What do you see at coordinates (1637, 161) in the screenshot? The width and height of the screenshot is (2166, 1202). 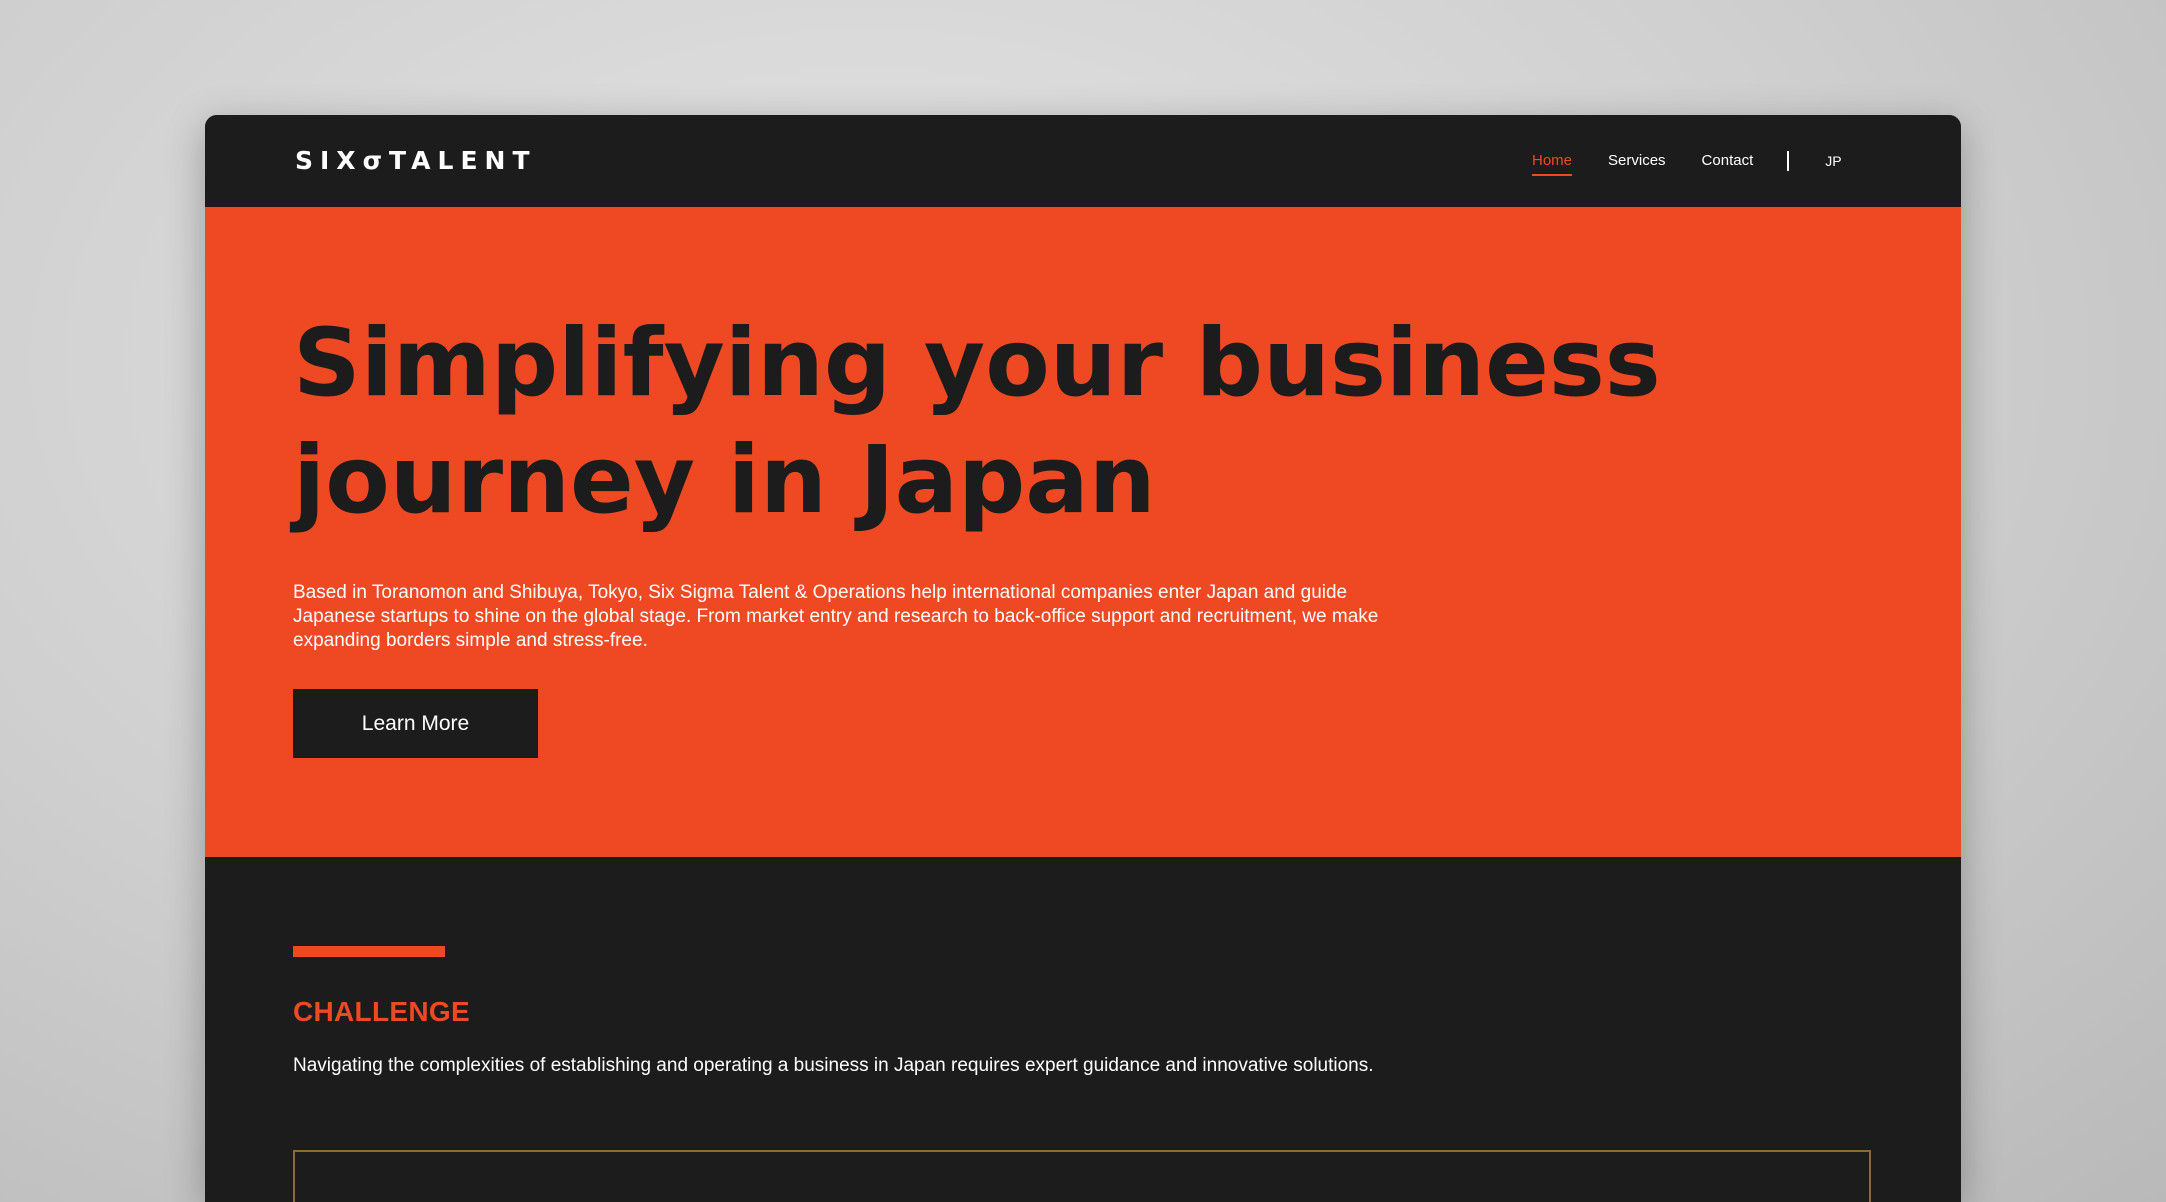 I see `nav-services-link: Services` at bounding box center [1637, 161].